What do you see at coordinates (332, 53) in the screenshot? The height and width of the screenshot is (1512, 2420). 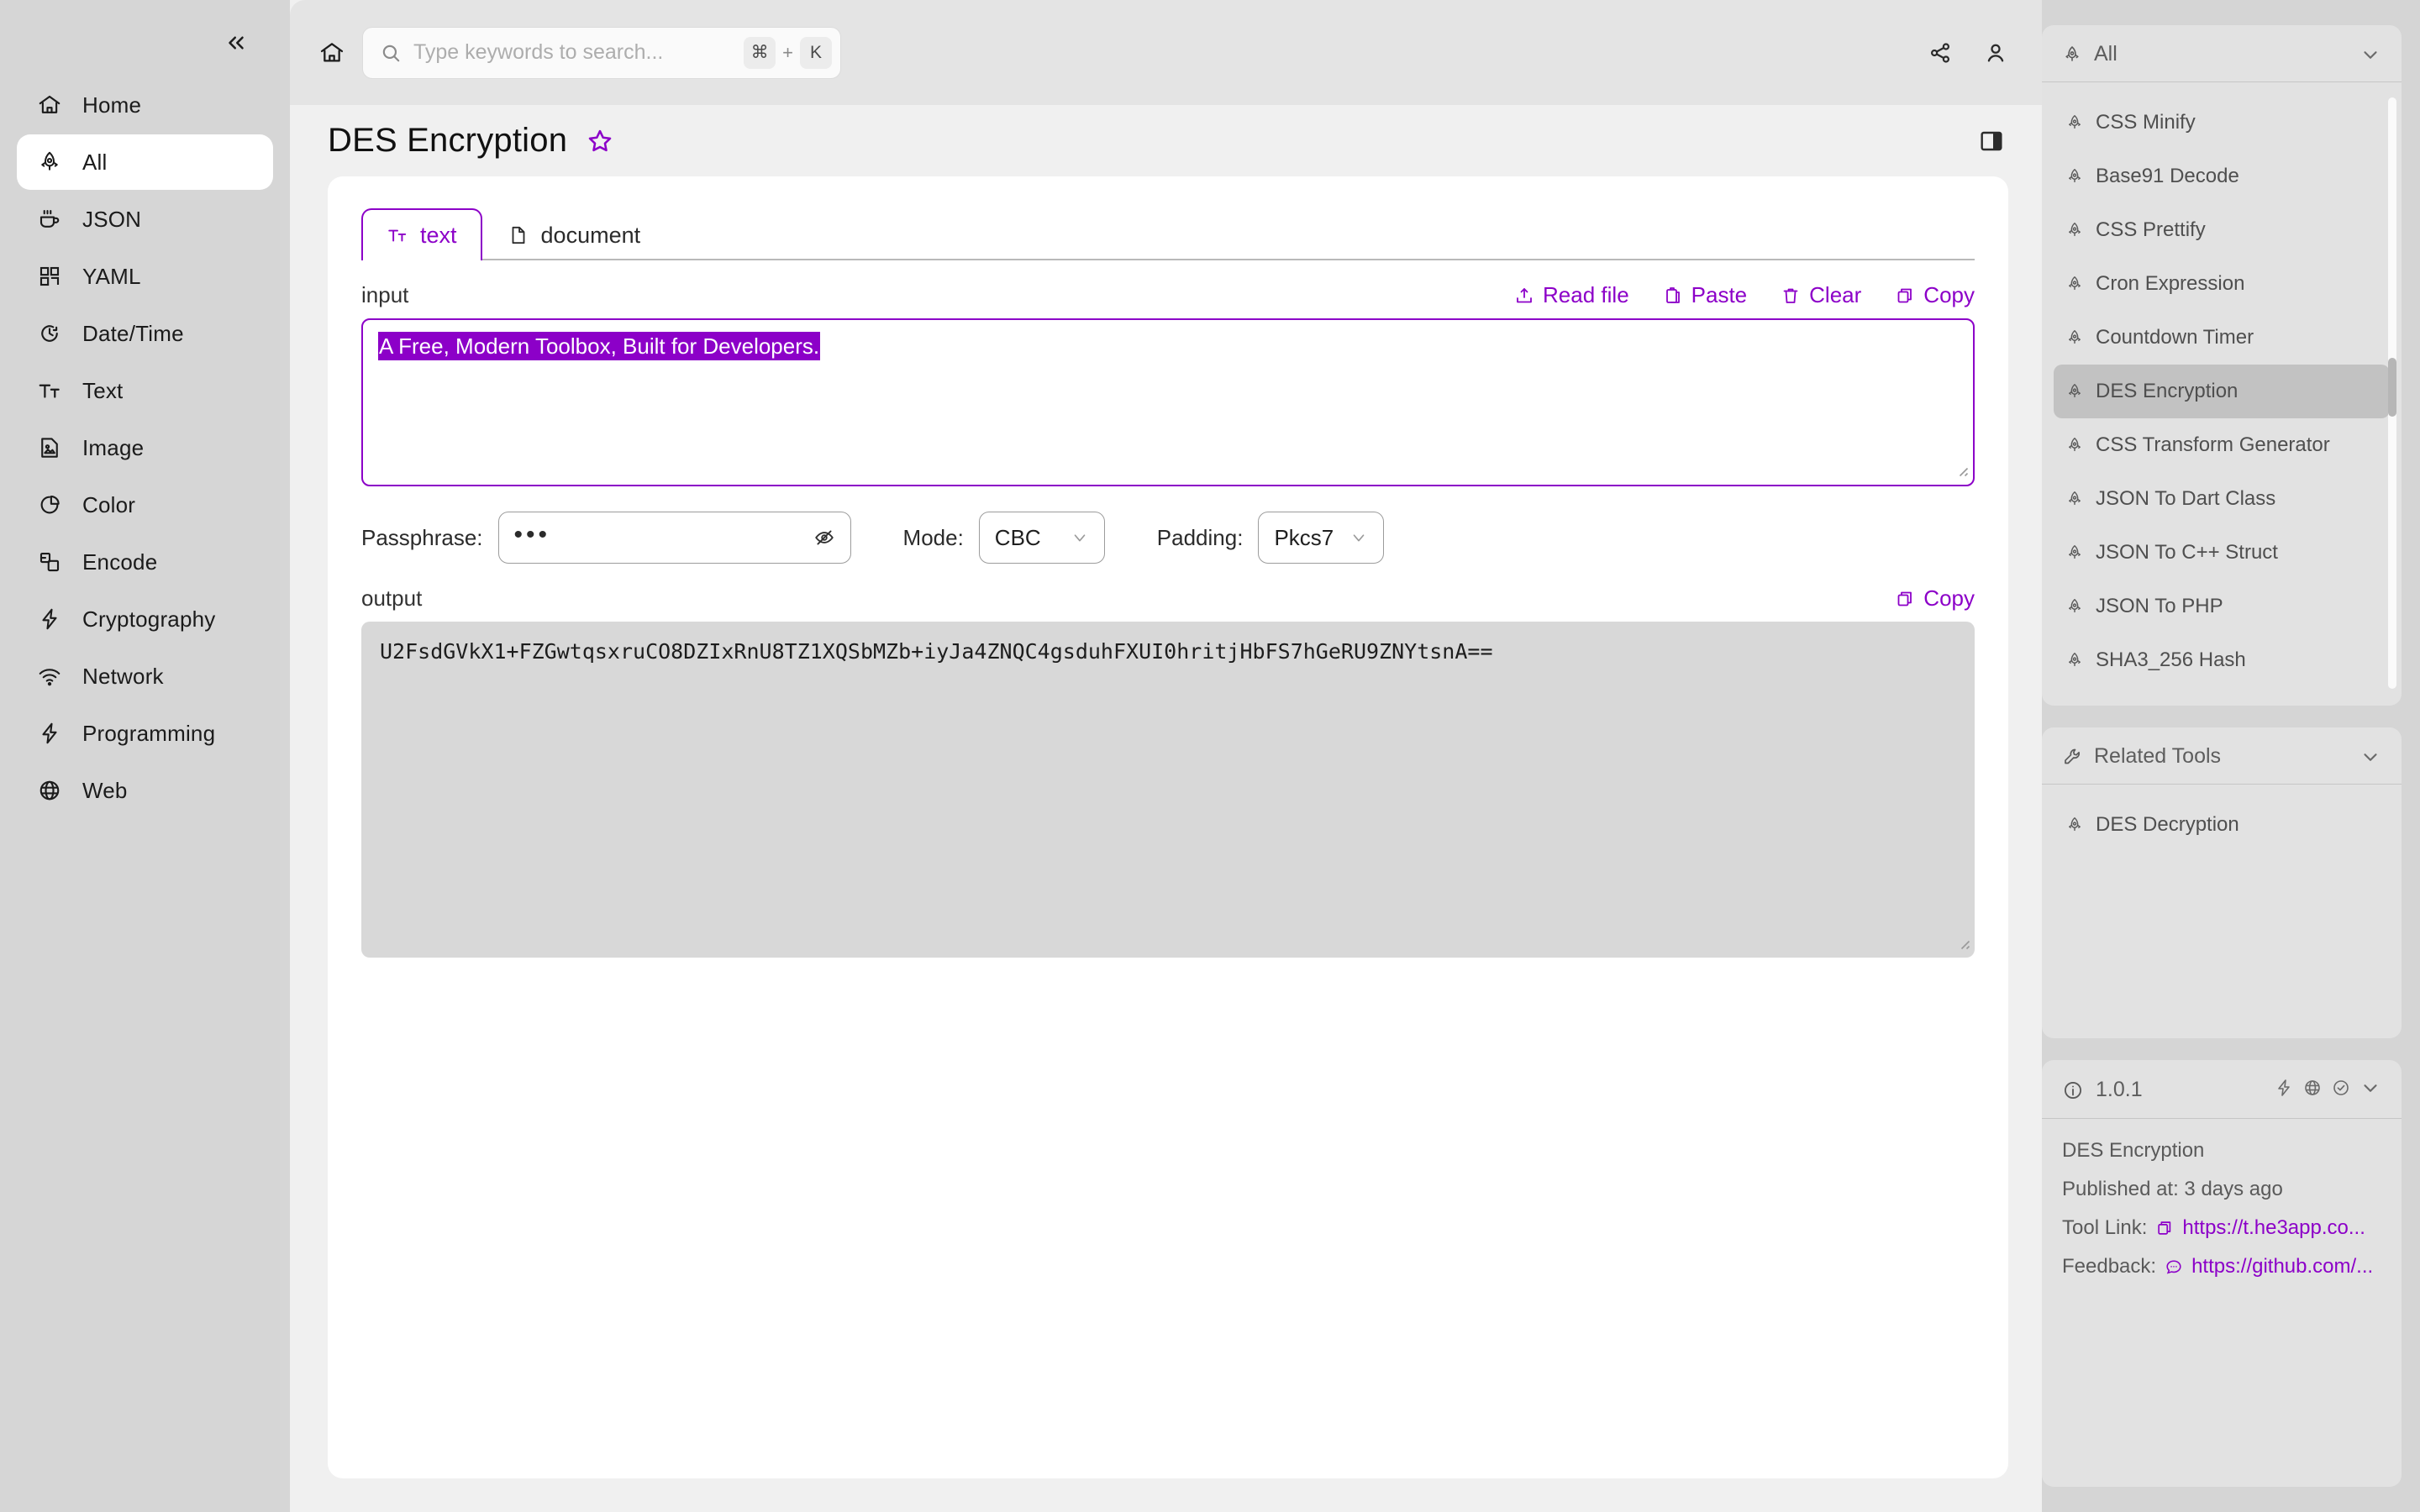 I see `home-button` at bounding box center [332, 53].